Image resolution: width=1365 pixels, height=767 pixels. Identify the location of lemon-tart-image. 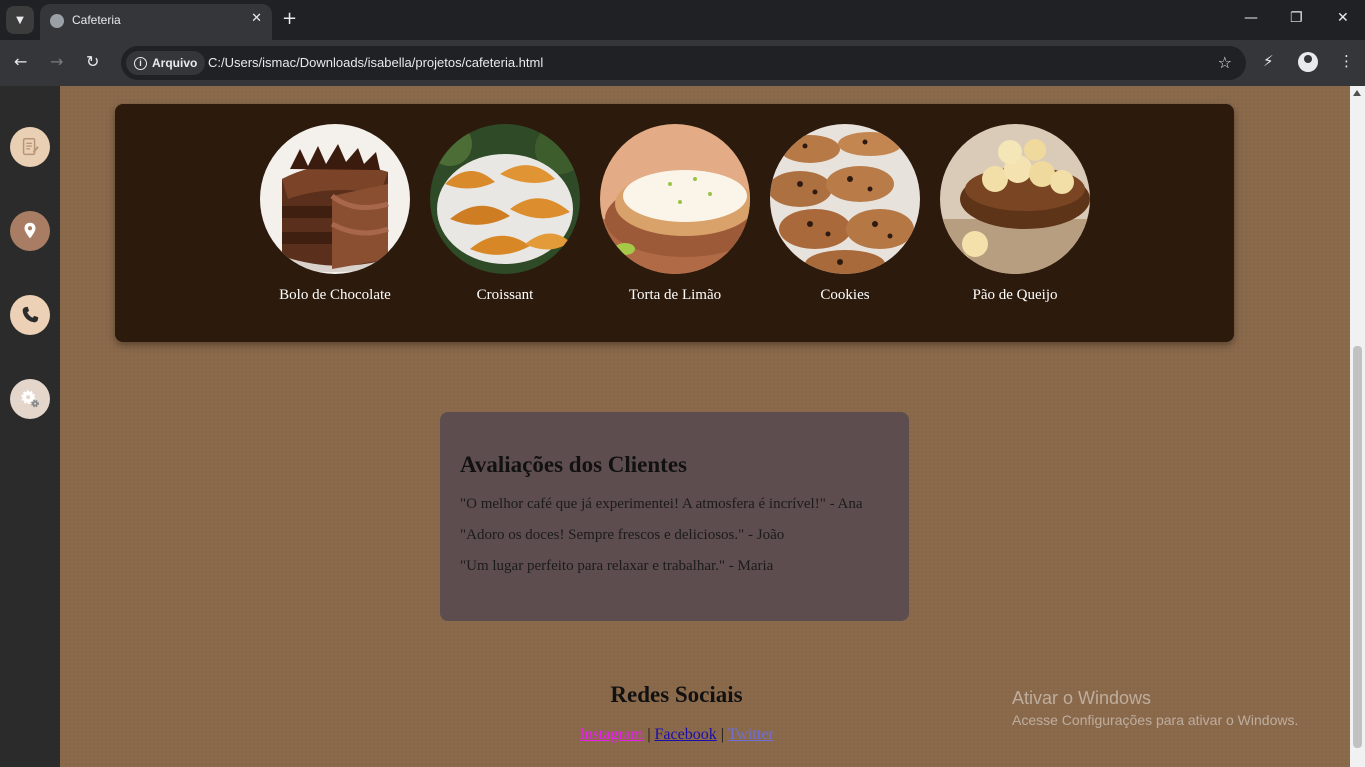
(675, 199).